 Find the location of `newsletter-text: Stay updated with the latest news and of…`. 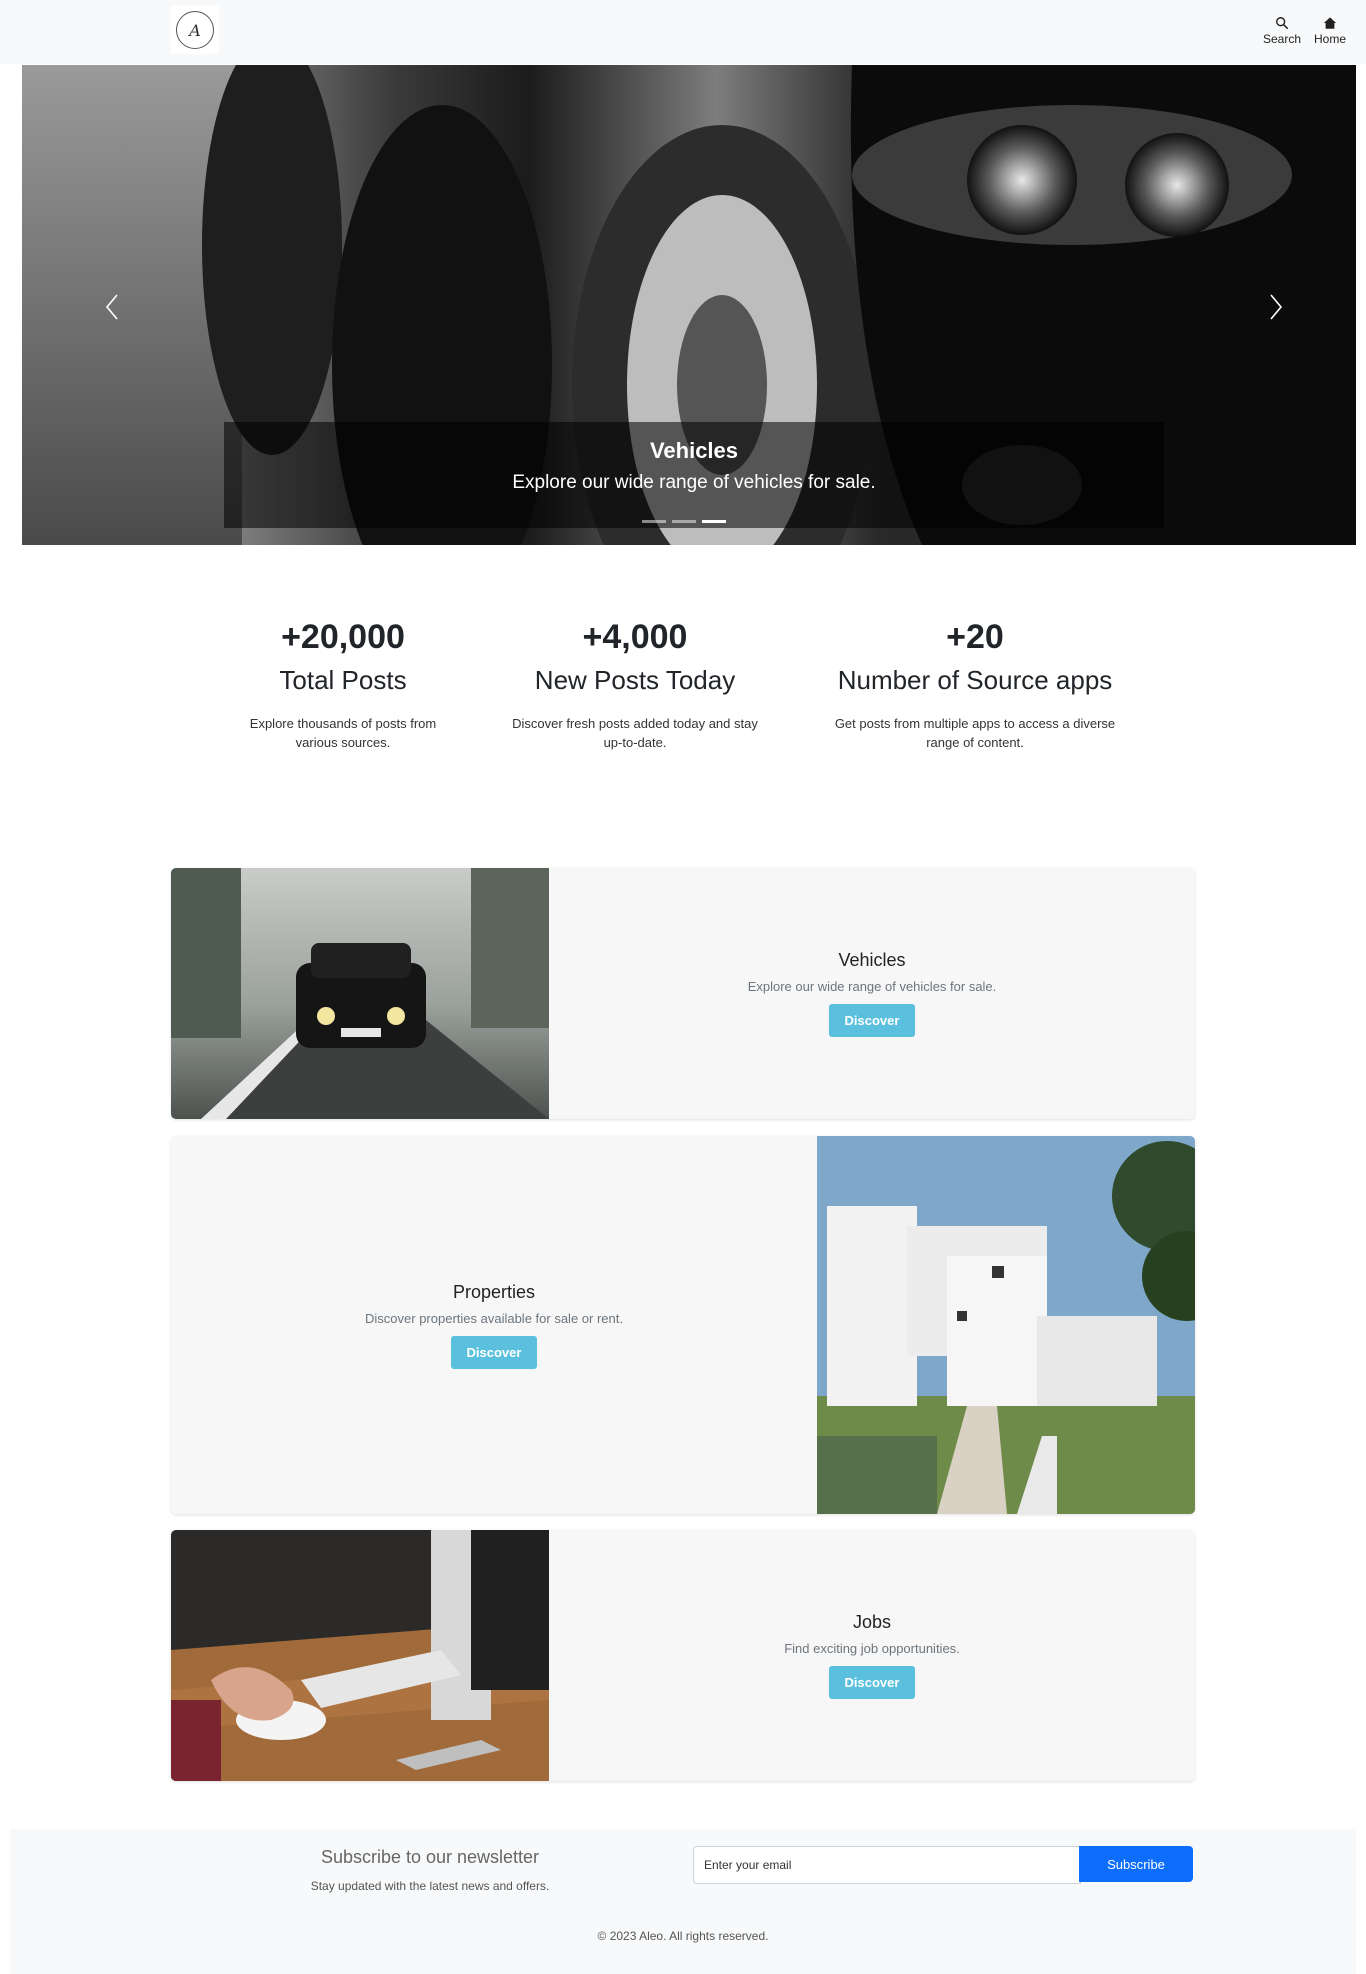

newsletter-text: Stay updated with the latest news and of… is located at coordinates (430, 1886).